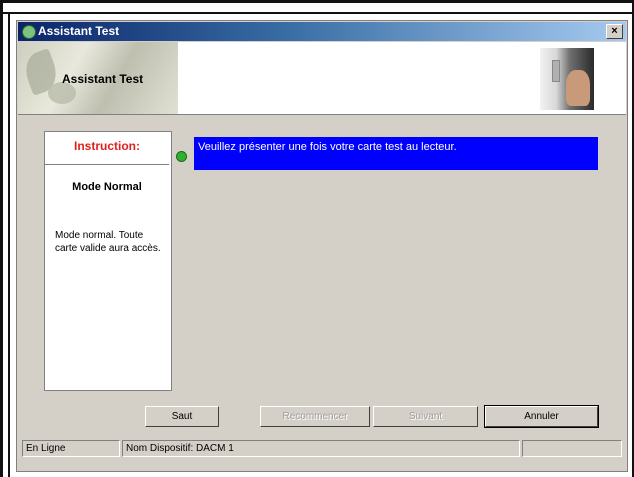 The width and height of the screenshot is (634, 477). I want to click on frame-top-border, so click(317, 1).